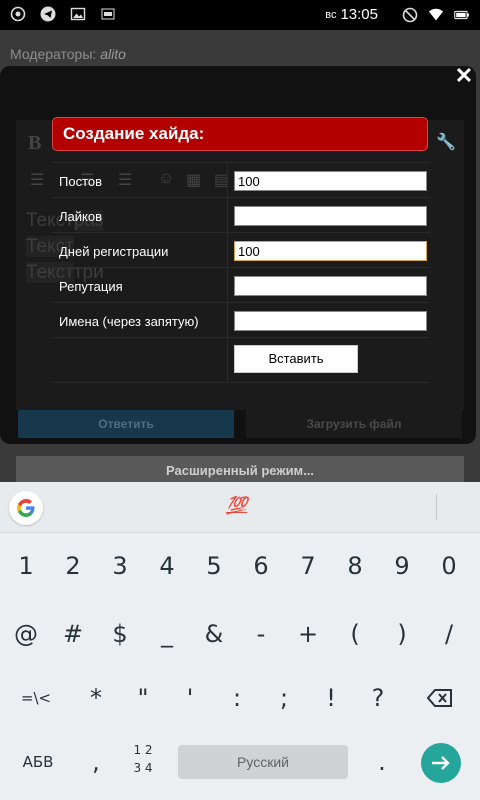 This screenshot has height=800, width=480. What do you see at coordinates (330, 216) in the screenshot?
I see `likes-input` at bounding box center [330, 216].